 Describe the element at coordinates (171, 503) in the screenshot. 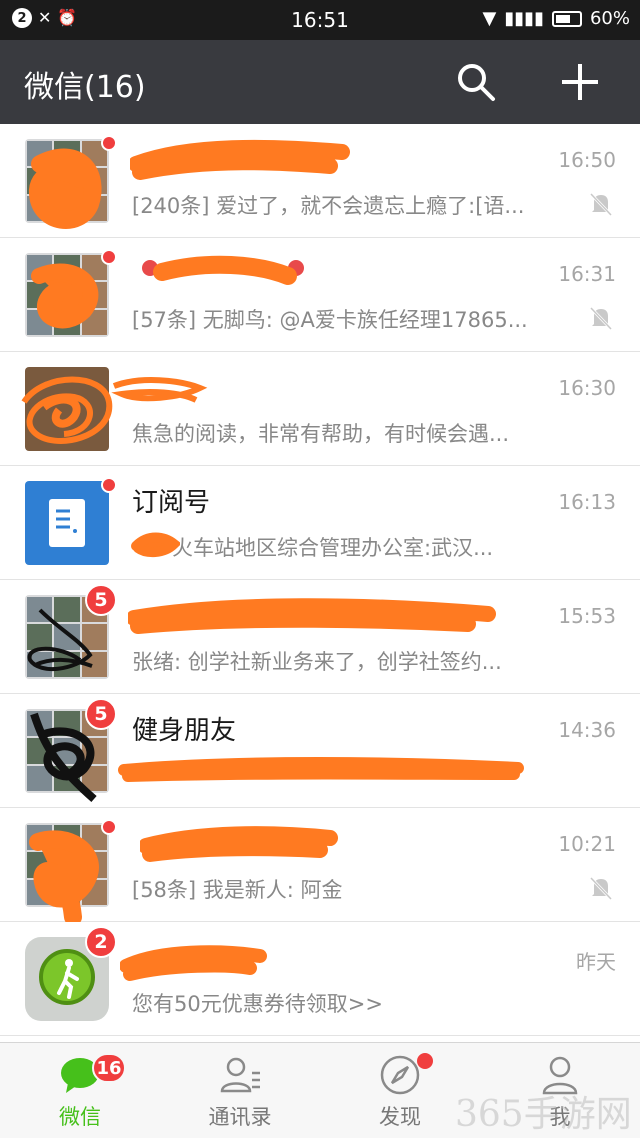

I see `chat-name: 订阅号` at that location.